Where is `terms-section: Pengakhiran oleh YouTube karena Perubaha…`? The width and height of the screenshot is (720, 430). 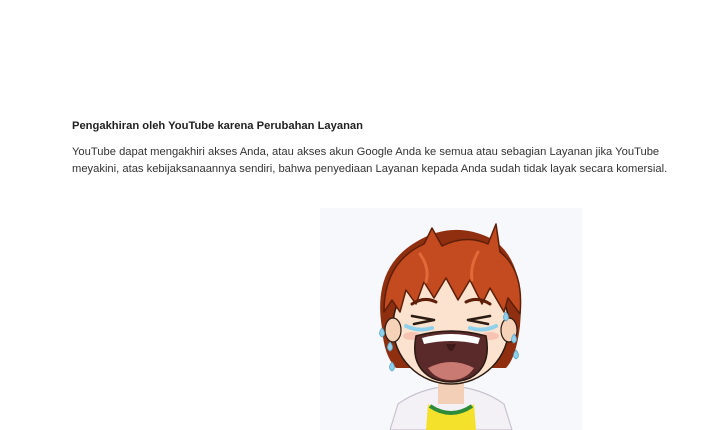
terms-section: Pengakhiran oleh YouTube karena Perubaha… is located at coordinates (372, 147).